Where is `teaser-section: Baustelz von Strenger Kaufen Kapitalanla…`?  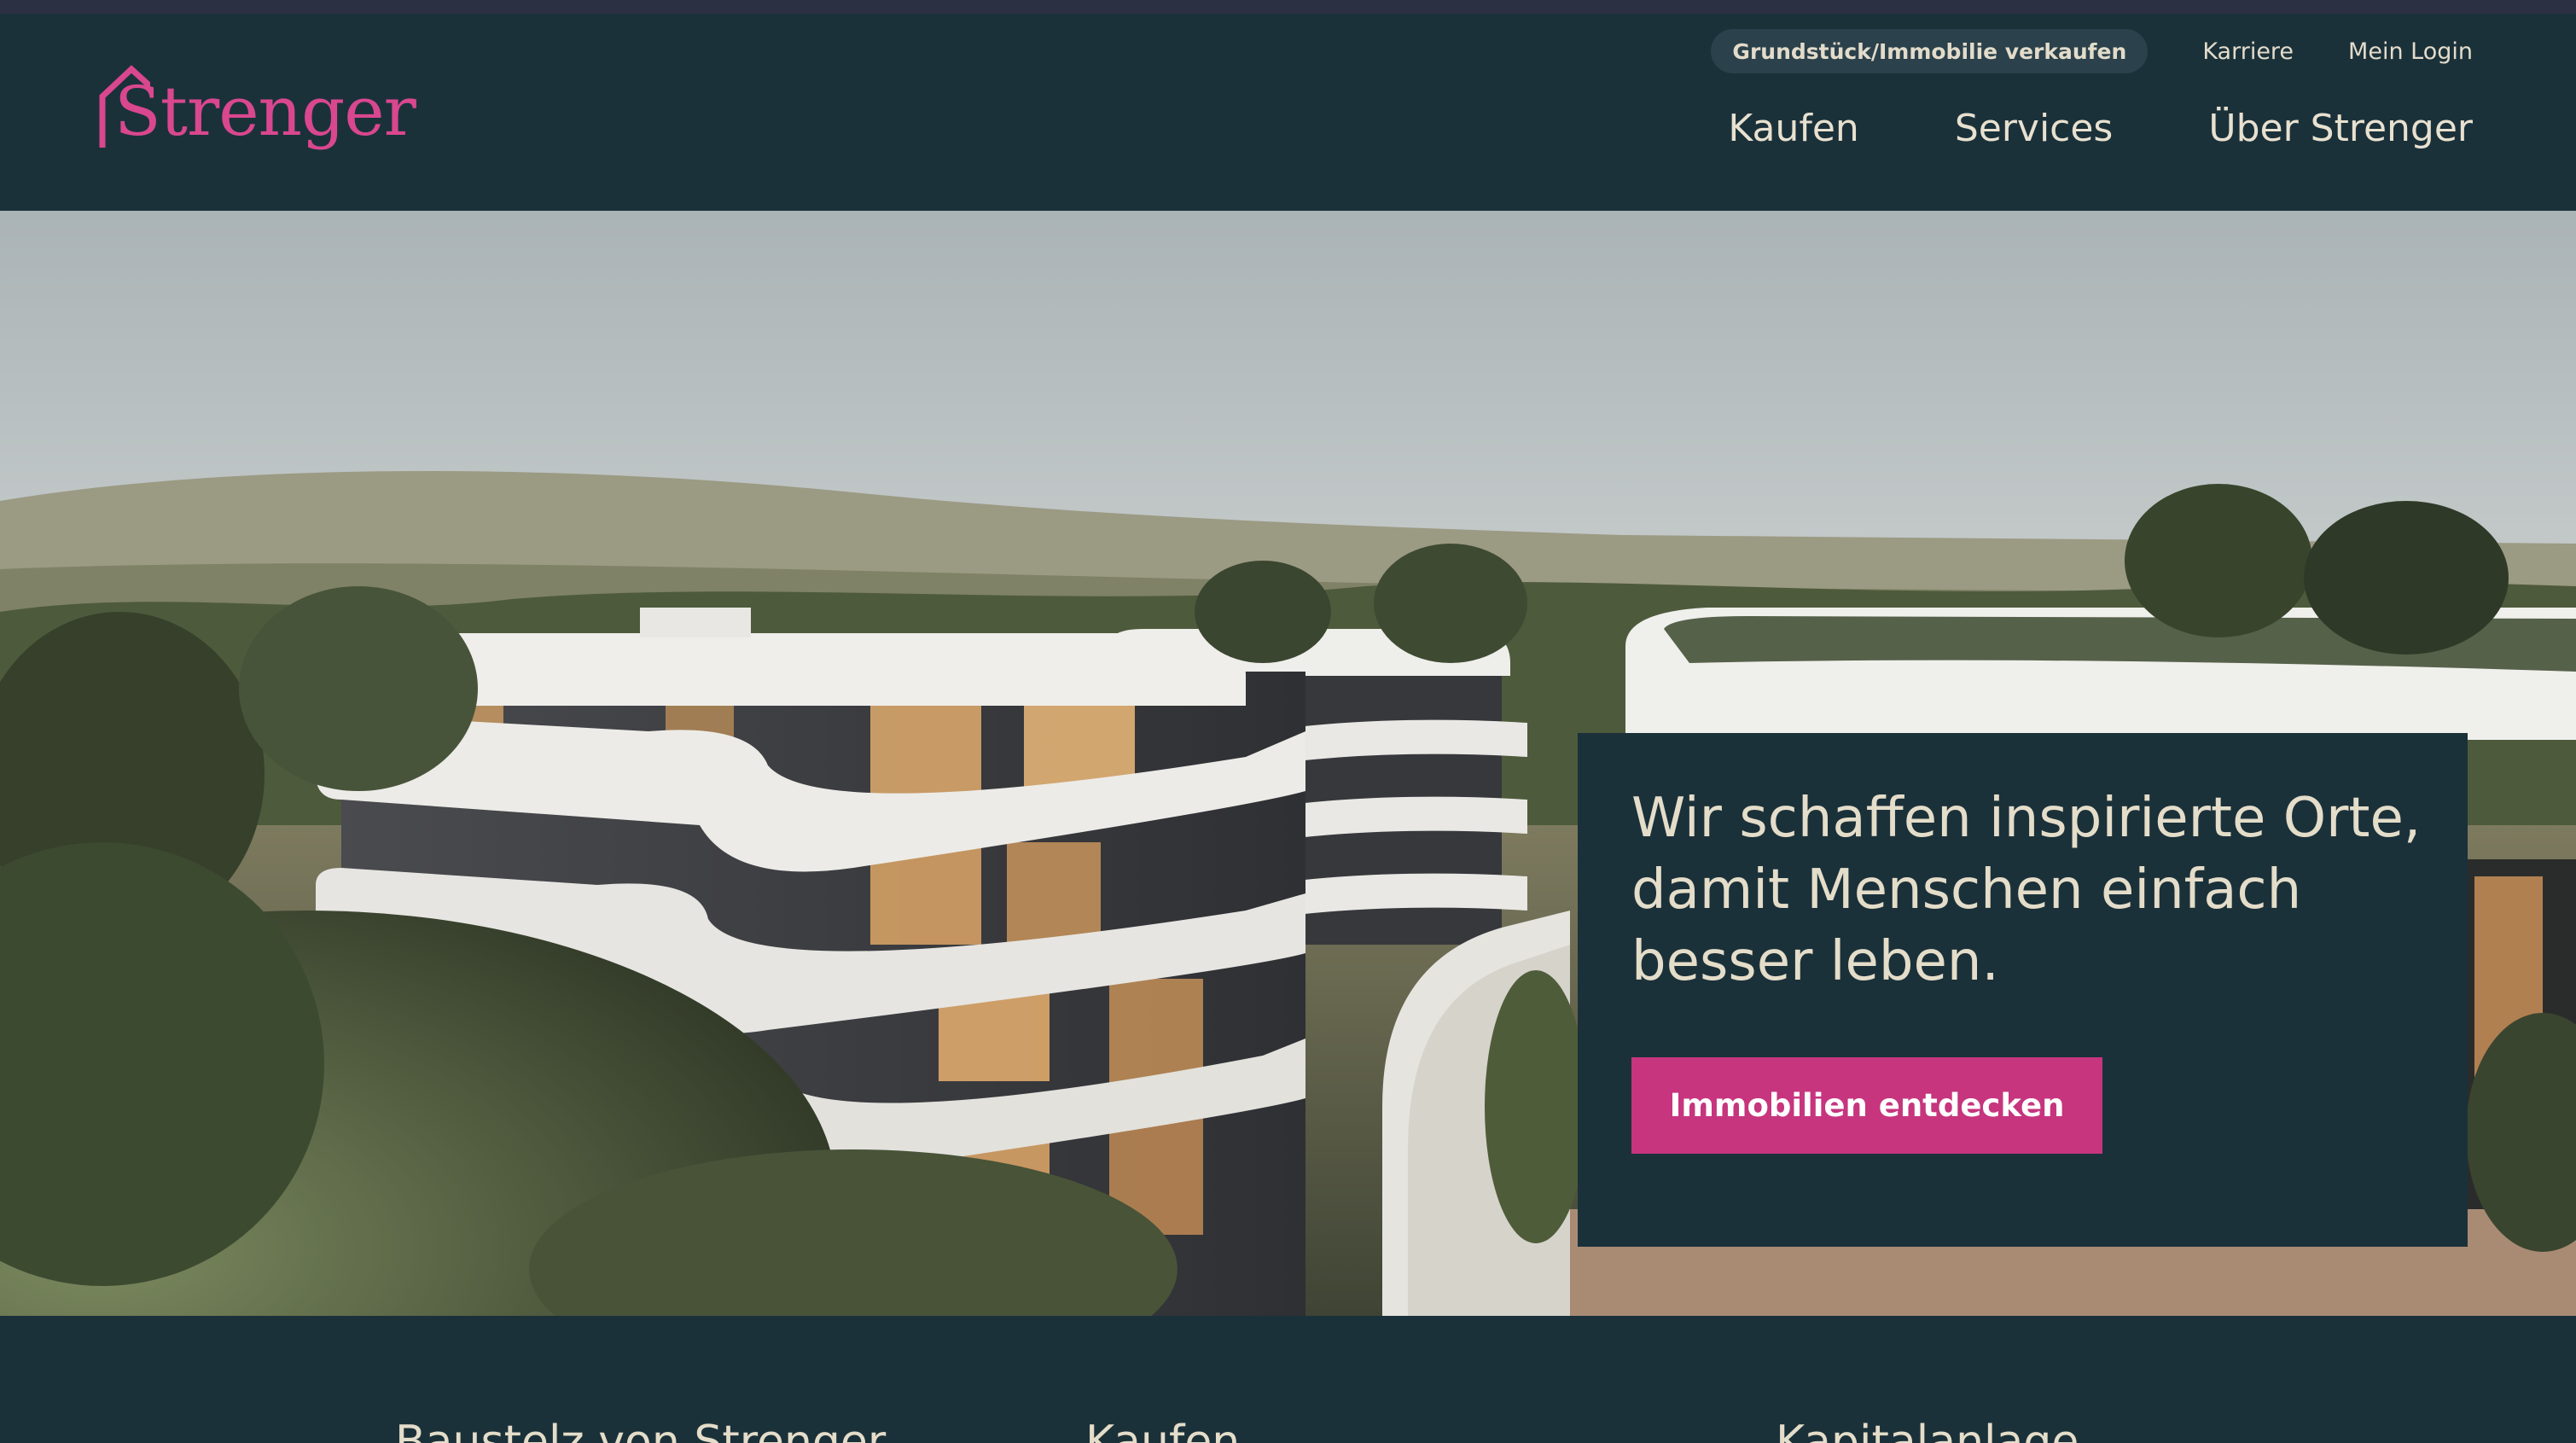 teaser-section: Baustelz von Strenger Kaufen Kapitalanla… is located at coordinates (1288, 1379).